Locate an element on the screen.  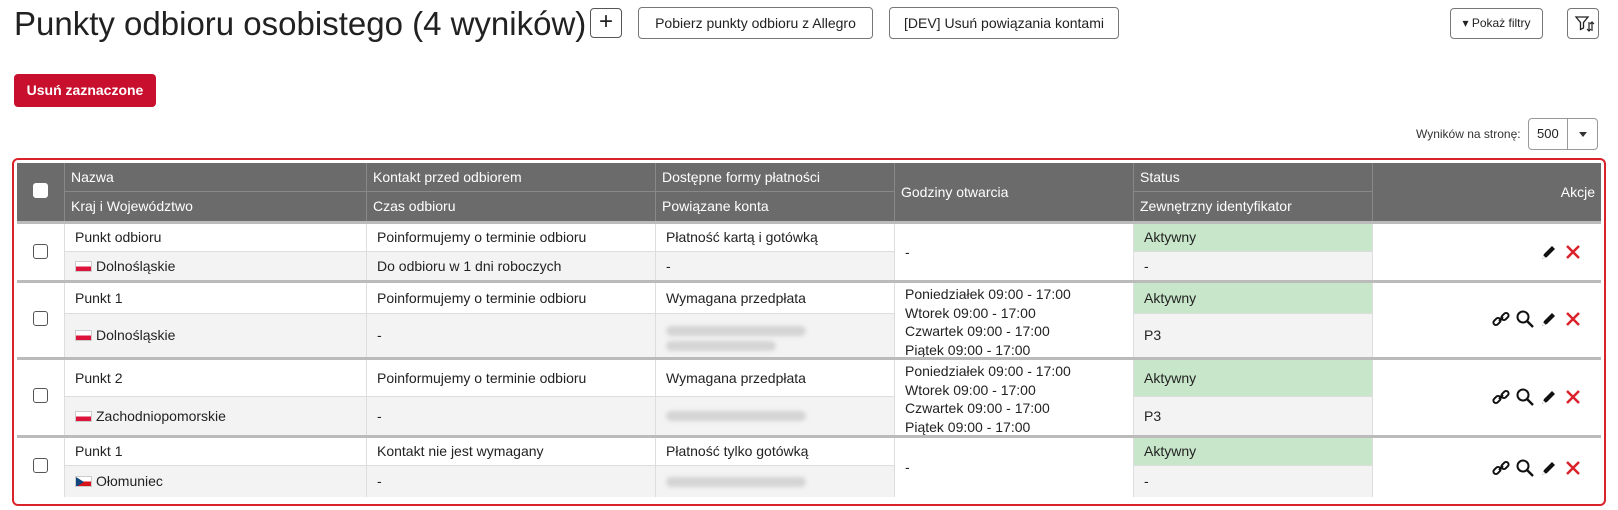
row-payment: Wymagana przedpłata is located at coordinates (775, 378).